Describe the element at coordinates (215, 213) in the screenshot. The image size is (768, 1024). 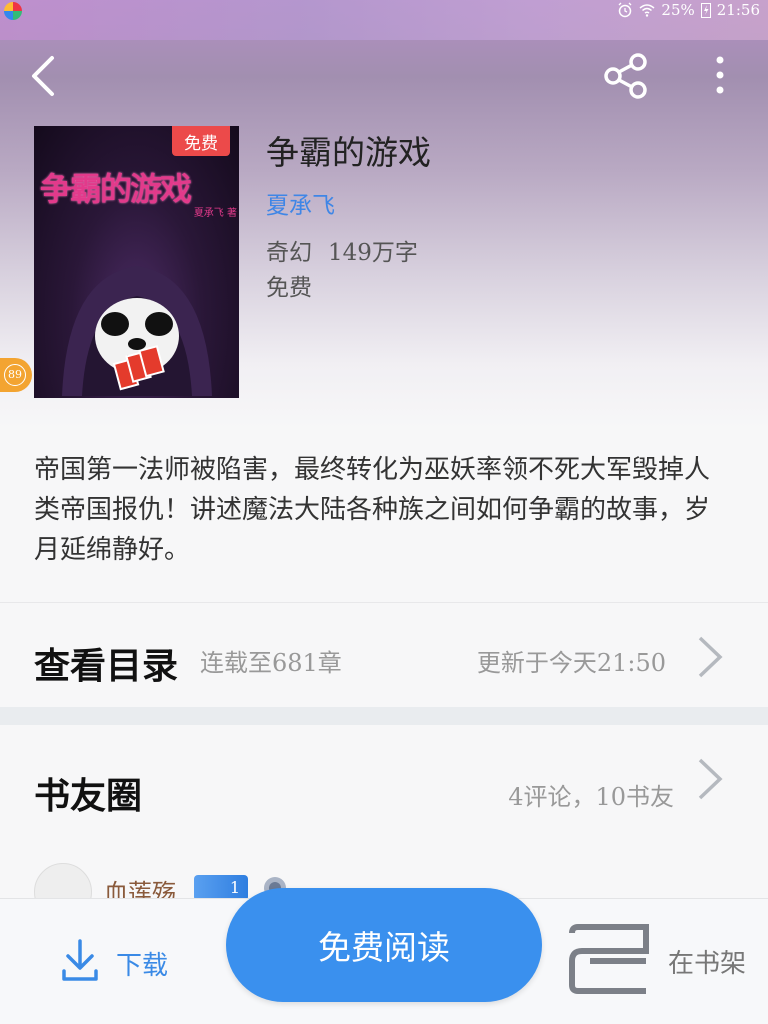
I see `cover-author-text: 夏承飞 著` at that location.